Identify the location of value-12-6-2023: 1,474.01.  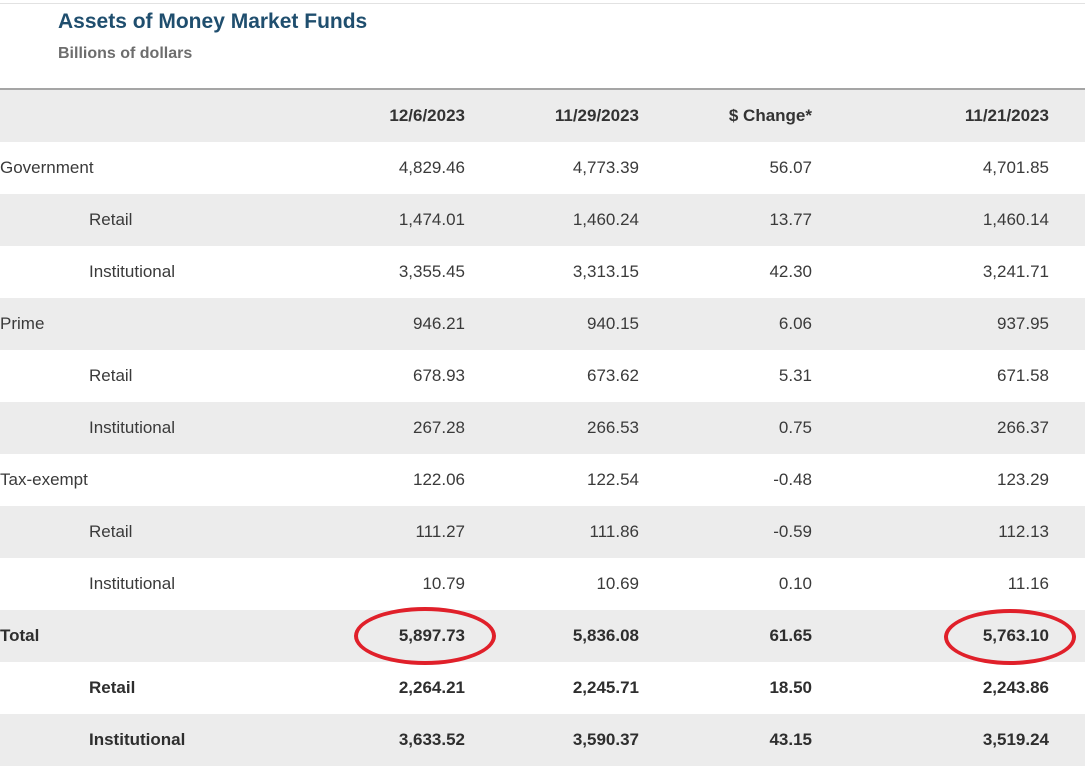
(397, 220).